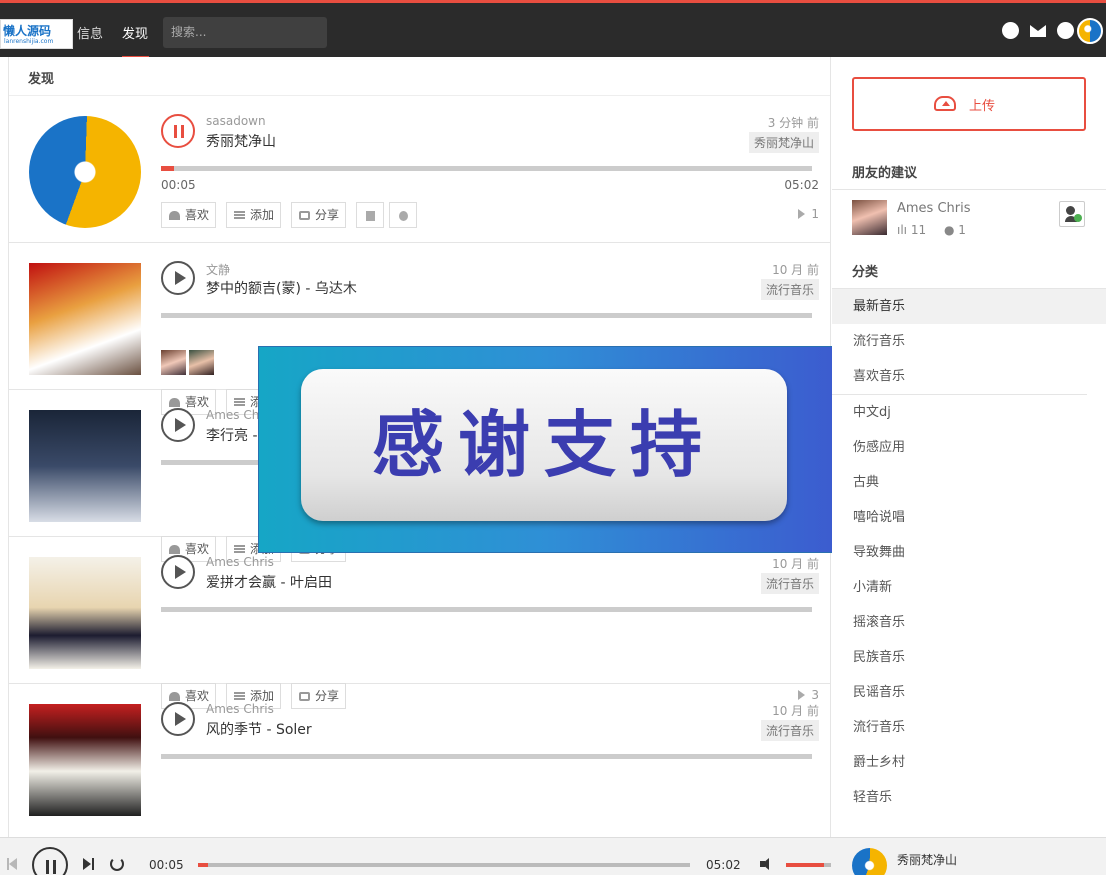  What do you see at coordinates (1010, 30) in the screenshot?
I see `notifications-icon` at bounding box center [1010, 30].